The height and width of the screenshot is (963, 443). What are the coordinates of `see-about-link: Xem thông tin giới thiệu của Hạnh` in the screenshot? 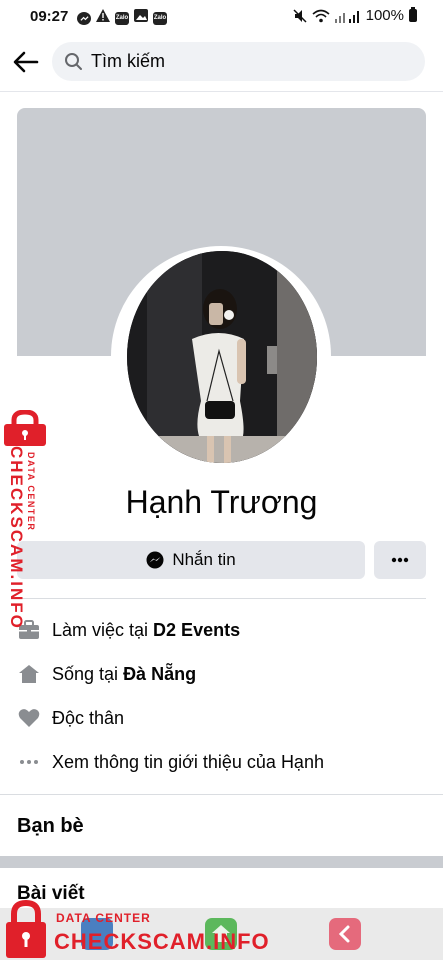 It's located at (227, 762).